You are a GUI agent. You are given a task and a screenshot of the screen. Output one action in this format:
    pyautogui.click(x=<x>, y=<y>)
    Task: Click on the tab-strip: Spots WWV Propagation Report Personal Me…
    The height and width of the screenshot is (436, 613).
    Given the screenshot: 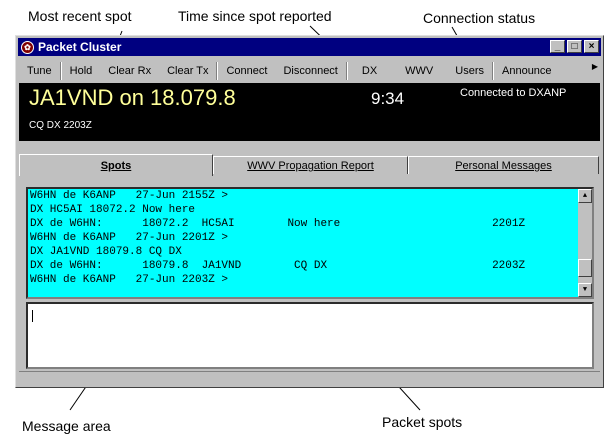 What is the action you would take?
    pyautogui.click(x=309, y=165)
    